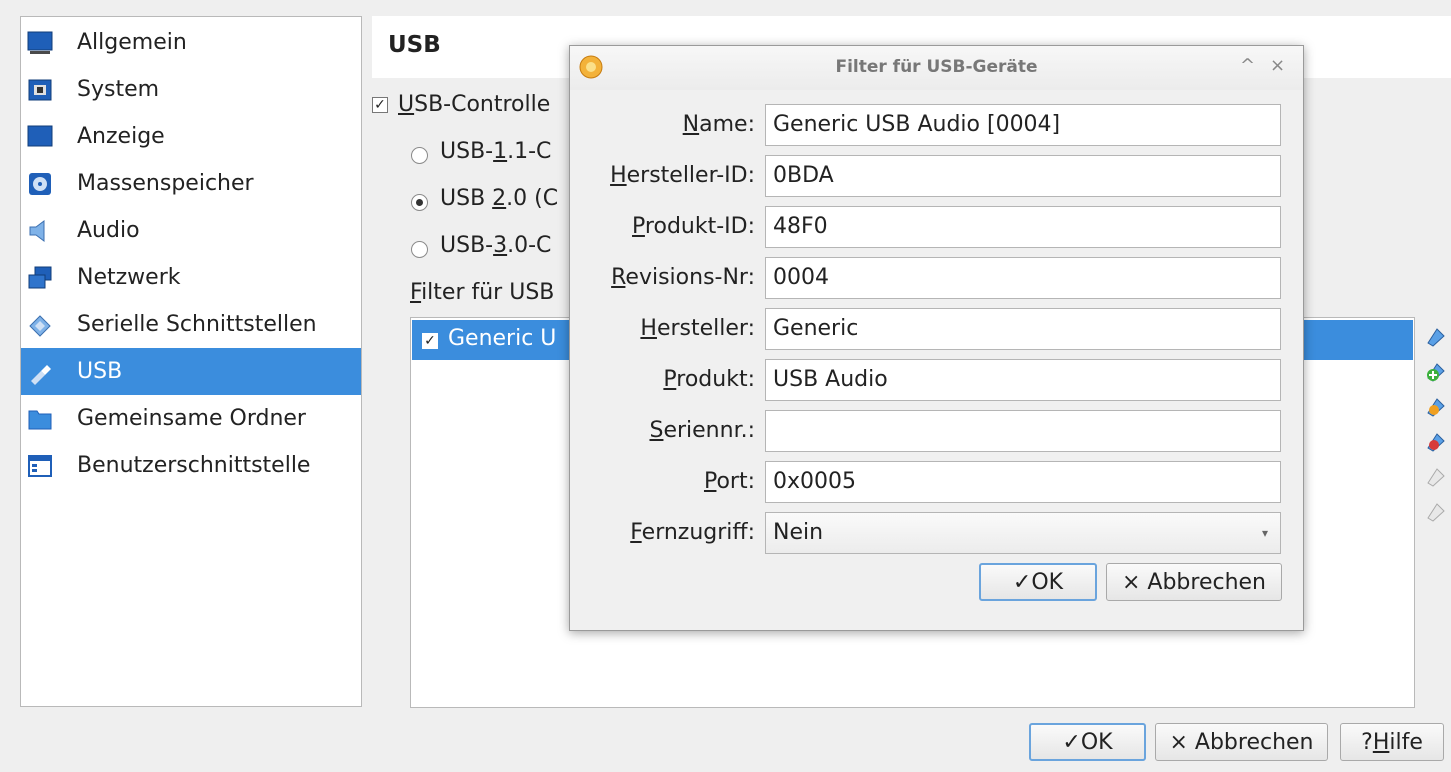 This screenshot has width=1451, height=772. I want to click on sidebar-item-massenspeicher: Massenspeicher, so click(191, 183).